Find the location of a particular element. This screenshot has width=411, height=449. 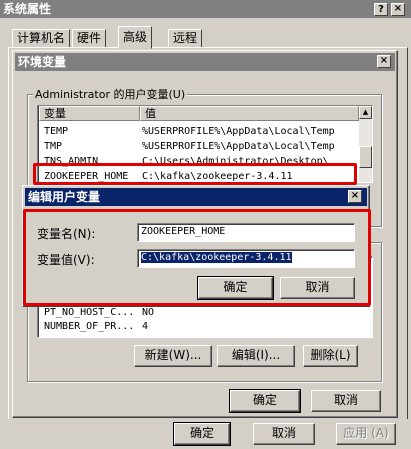

list-item: TMP %USERPROFILE%\AppData\Local\Temp is located at coordinates (199, 146).